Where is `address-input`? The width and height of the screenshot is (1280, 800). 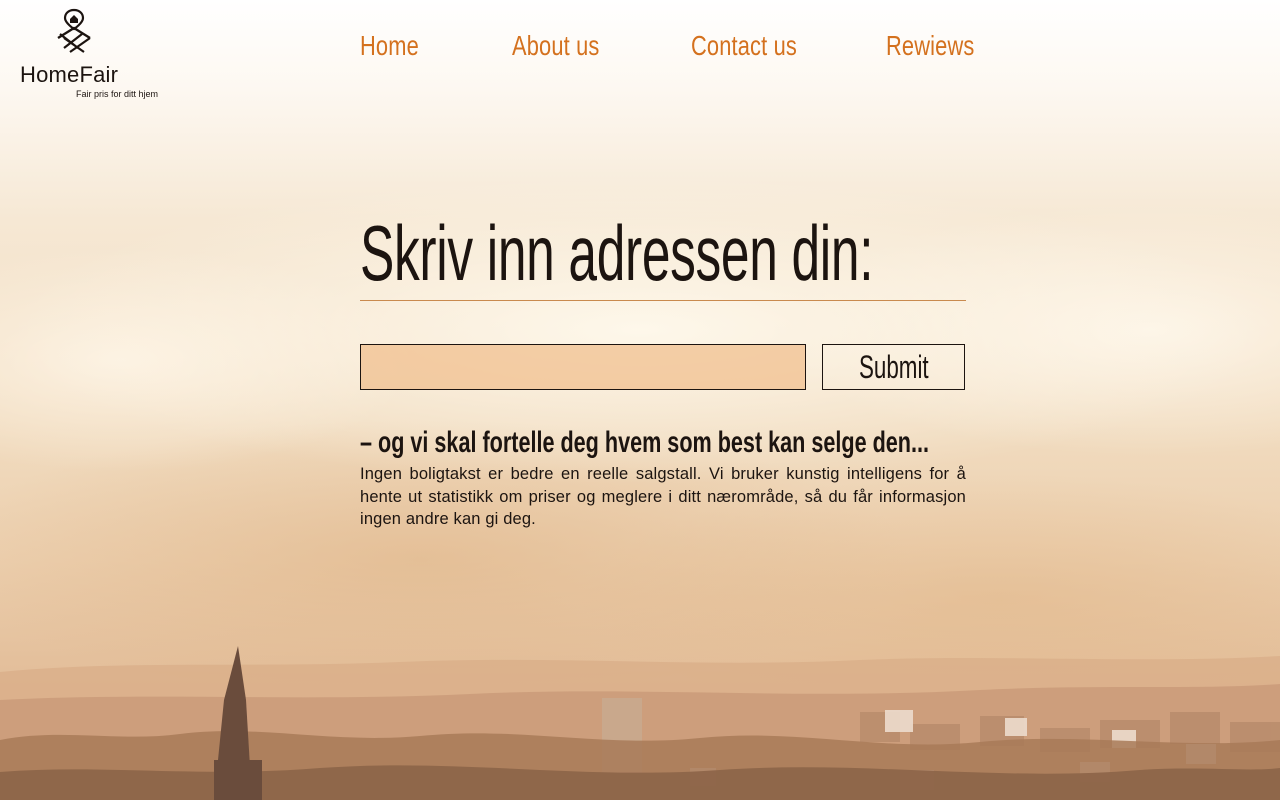 address-input is located at coordinates (583, 367).